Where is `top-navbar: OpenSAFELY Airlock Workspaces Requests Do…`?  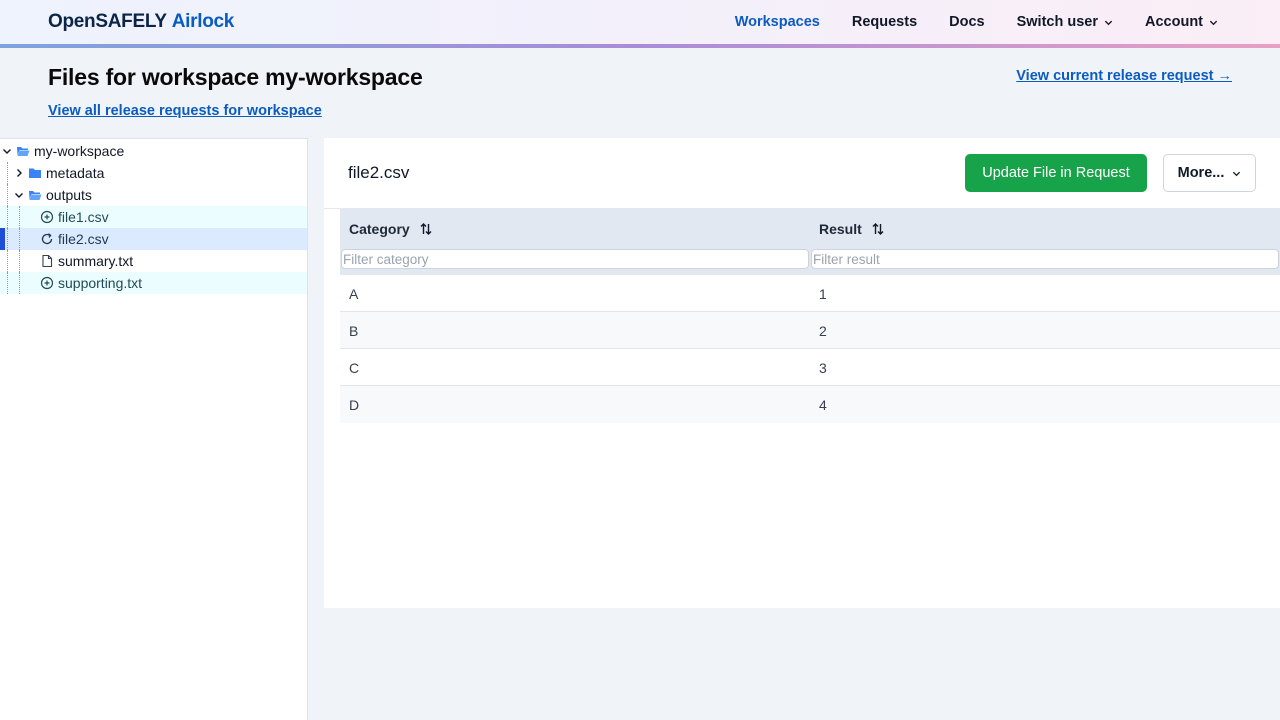
top-navbar: OpenSAFELY Airlock Workspaces Requests Do… is located at coordinates (640, 22).